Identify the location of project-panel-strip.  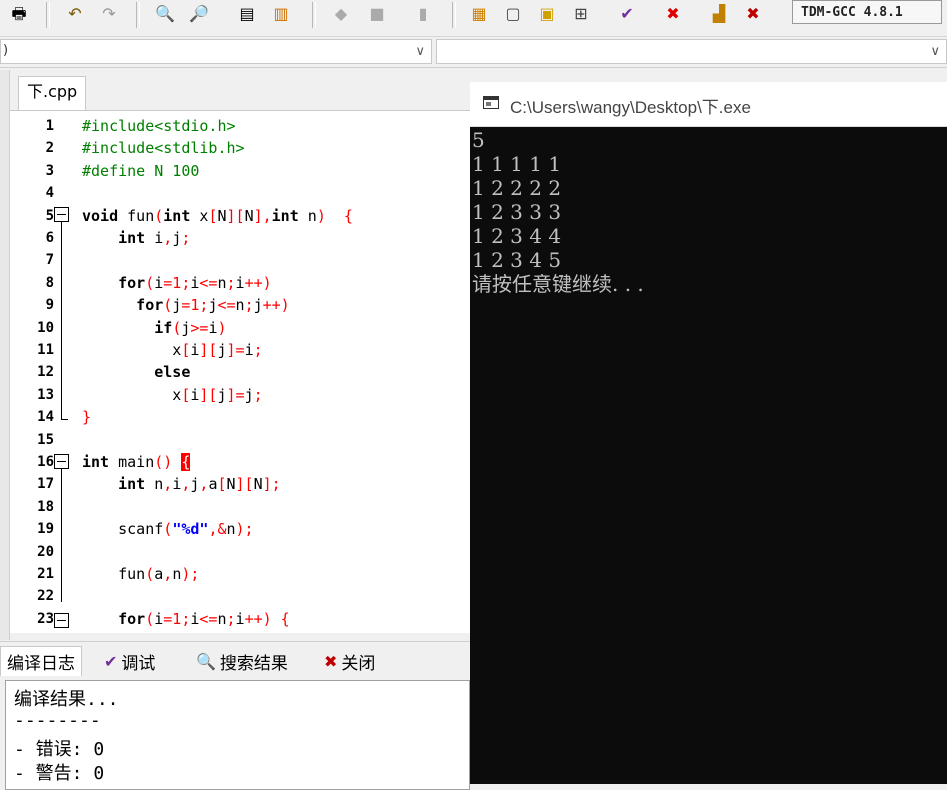
(5, 355).